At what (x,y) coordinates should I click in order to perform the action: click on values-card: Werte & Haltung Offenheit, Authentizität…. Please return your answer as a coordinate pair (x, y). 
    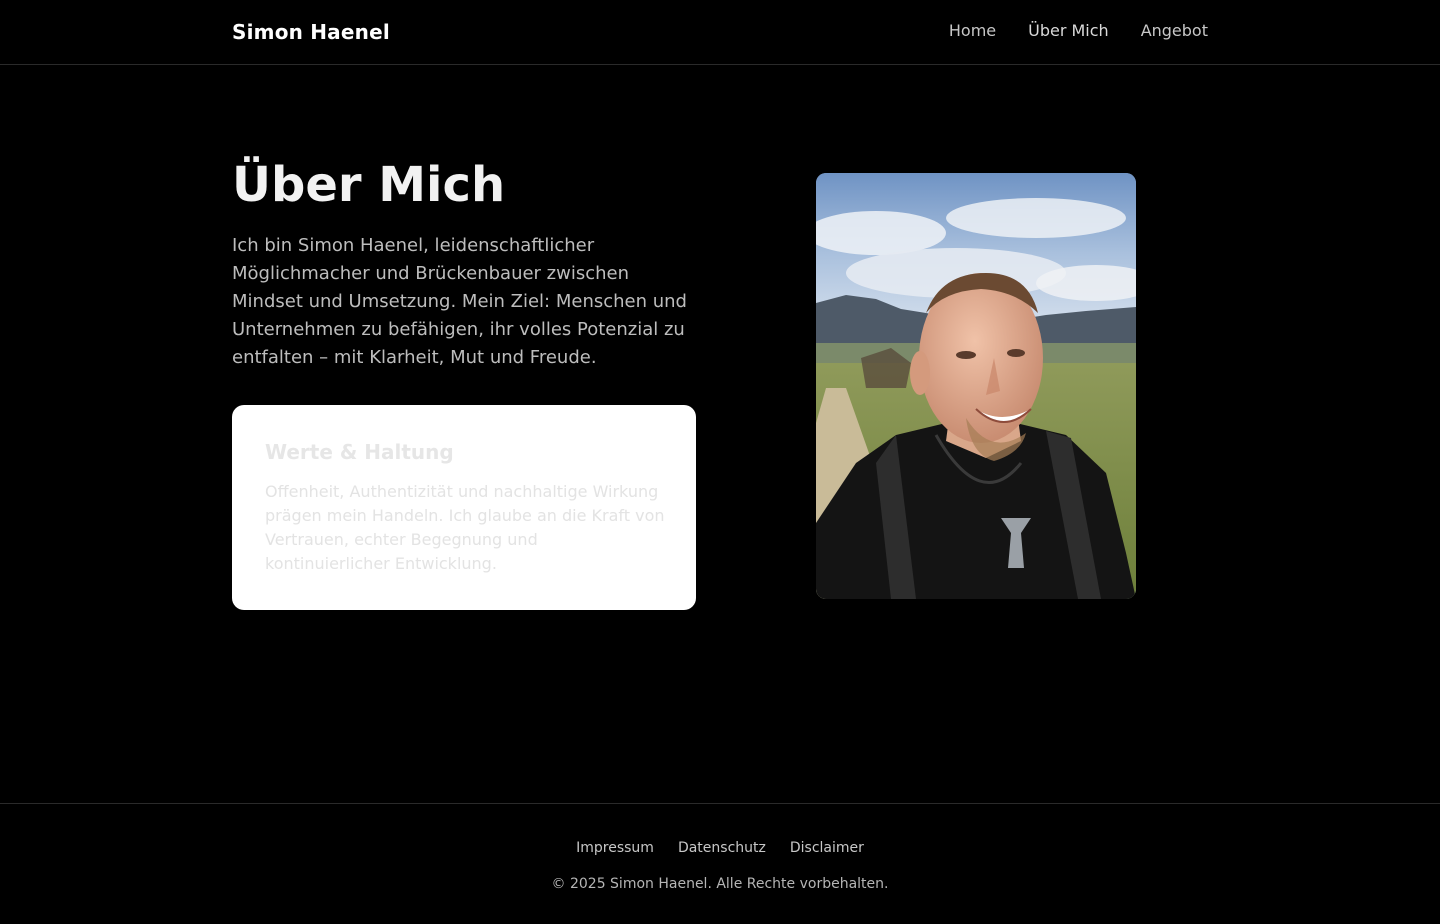
    Looking at the image, I should click on (464, 507).